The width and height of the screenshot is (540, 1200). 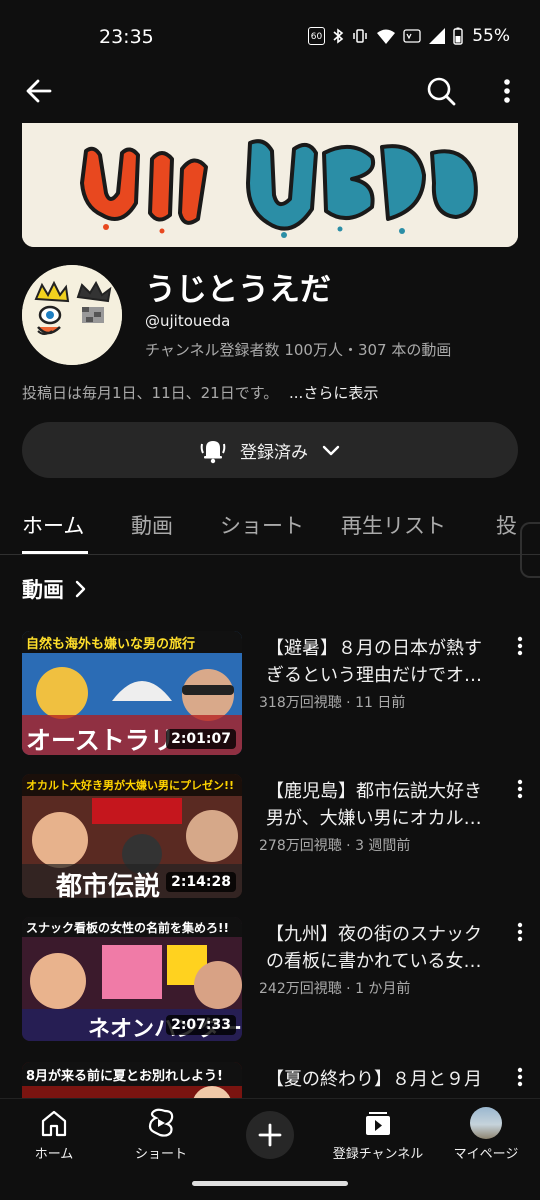 What do you see at coordinates (152, 525) in the screenshot?
I see `tab-videos: 動画` at bounding box center [152, 525].